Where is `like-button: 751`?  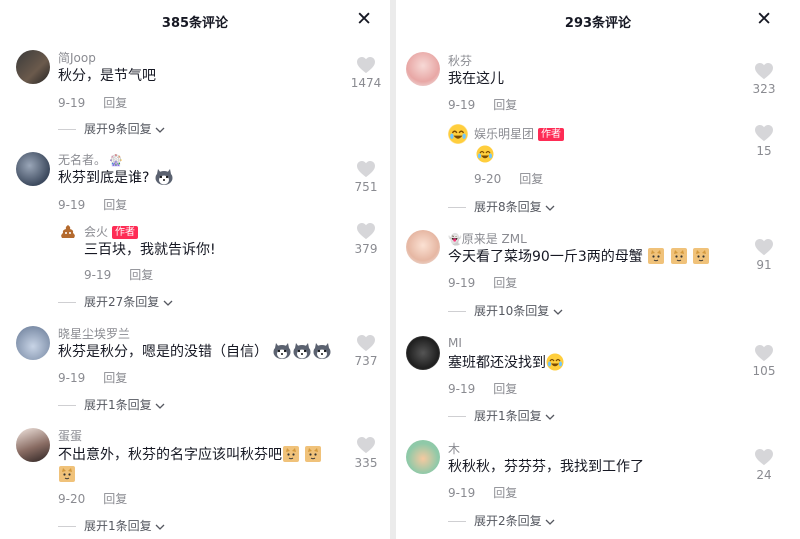
like-button: 751 is located at coordinates (366, 177).